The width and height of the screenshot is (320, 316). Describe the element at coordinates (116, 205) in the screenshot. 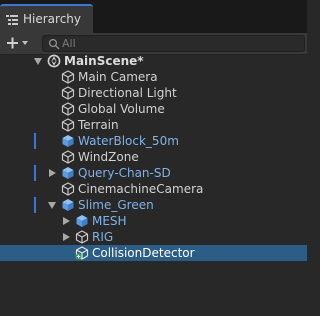

I see `tree-item-label: Slime_Green` at that location.